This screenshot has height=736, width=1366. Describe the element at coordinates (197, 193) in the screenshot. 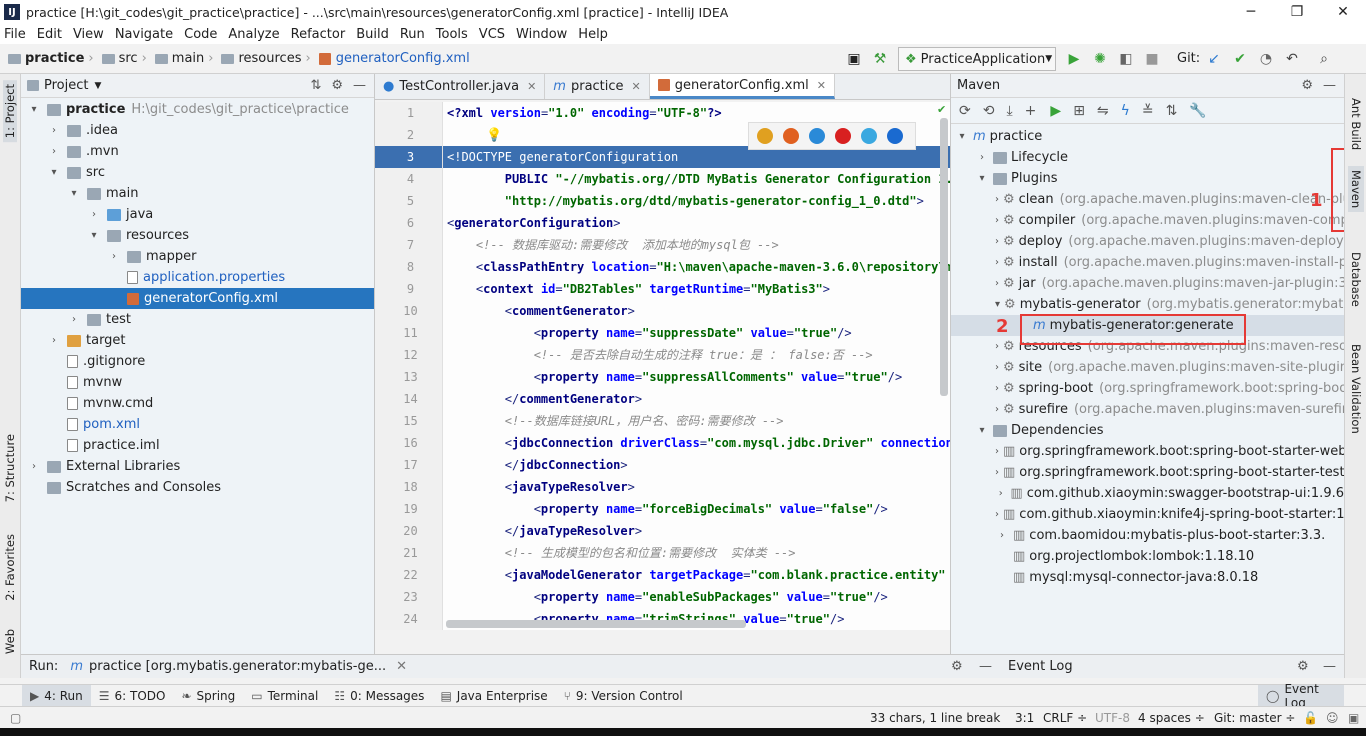

I see `project-tree-item: ▾ main` at that location.